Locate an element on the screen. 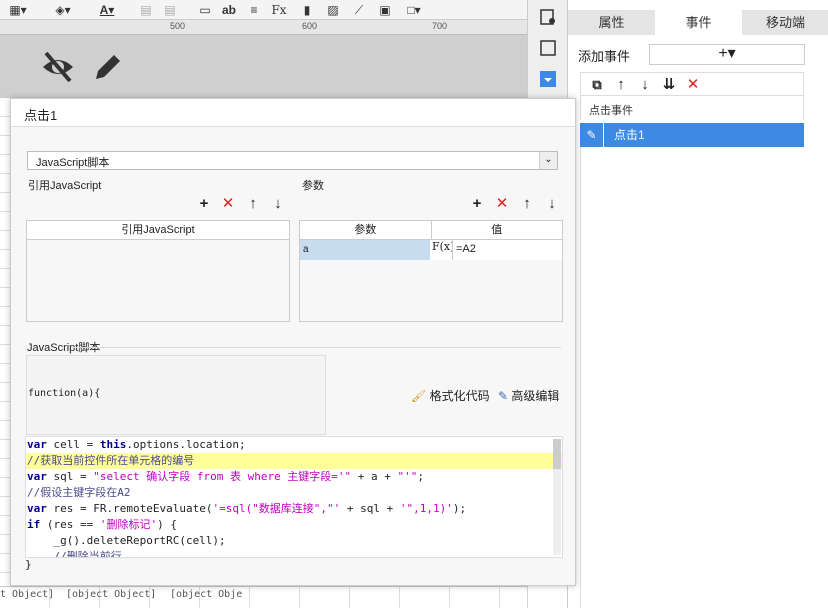 Image resolution: width=828 pixels, height=608 pixels. event-toolbar: ⧉ ↑ ↓ ⇊ ✕ is located at coordinates (692, 84).